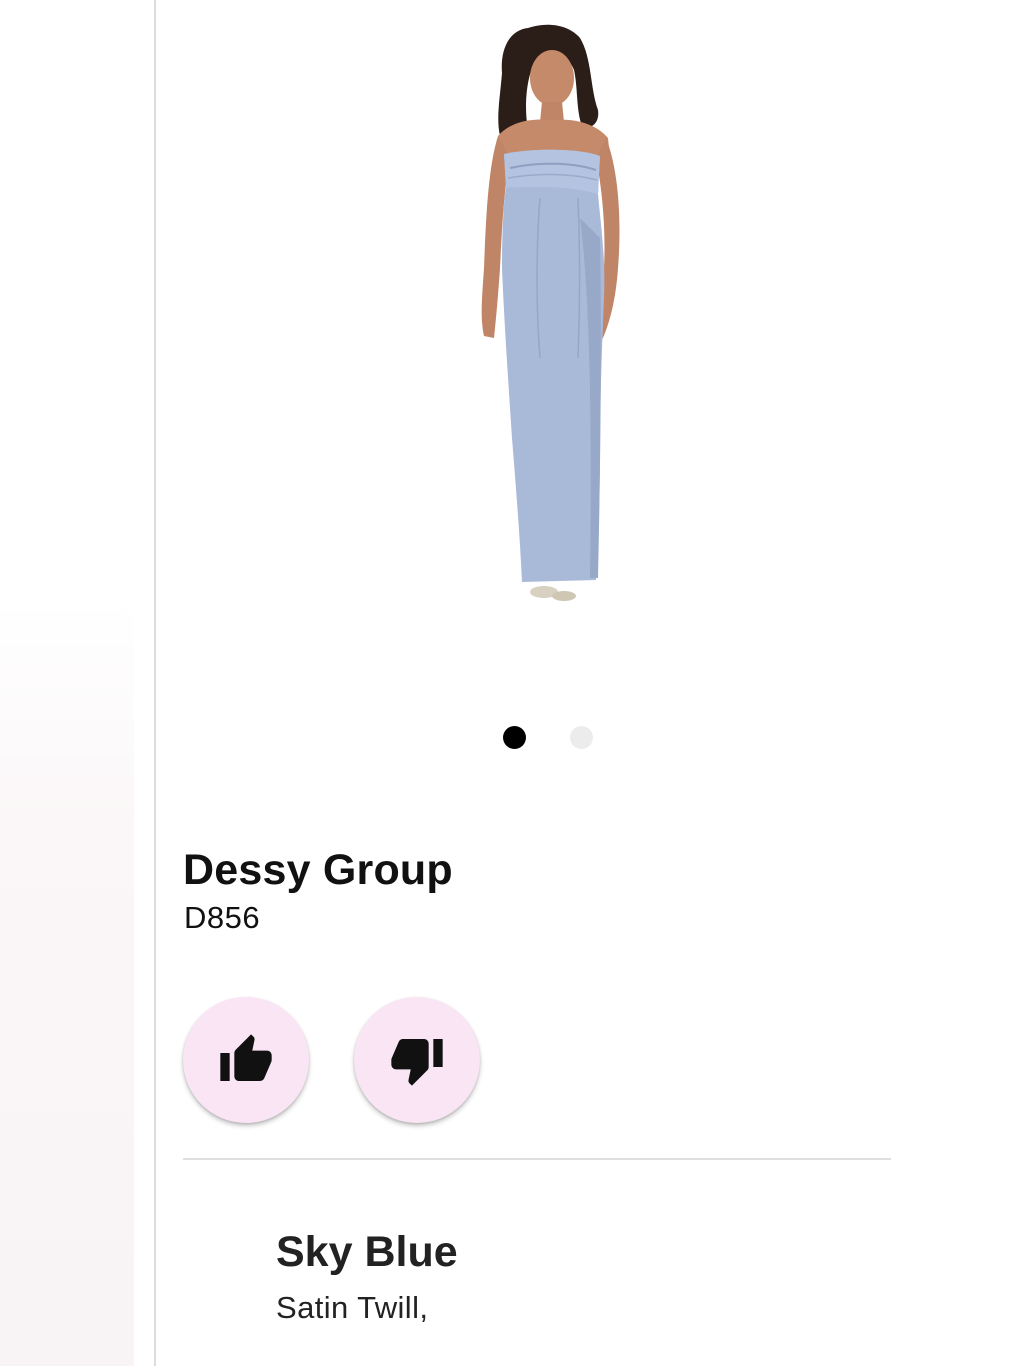 Image resolution: width=1025 pixels, height=1366 pixels. Describe the element at coordinates (552, 78) in the screenshot. I see `model-face` at that location.